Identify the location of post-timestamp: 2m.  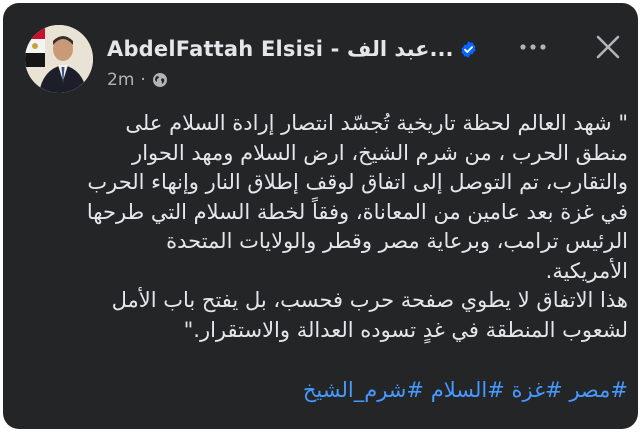
(120, 80).